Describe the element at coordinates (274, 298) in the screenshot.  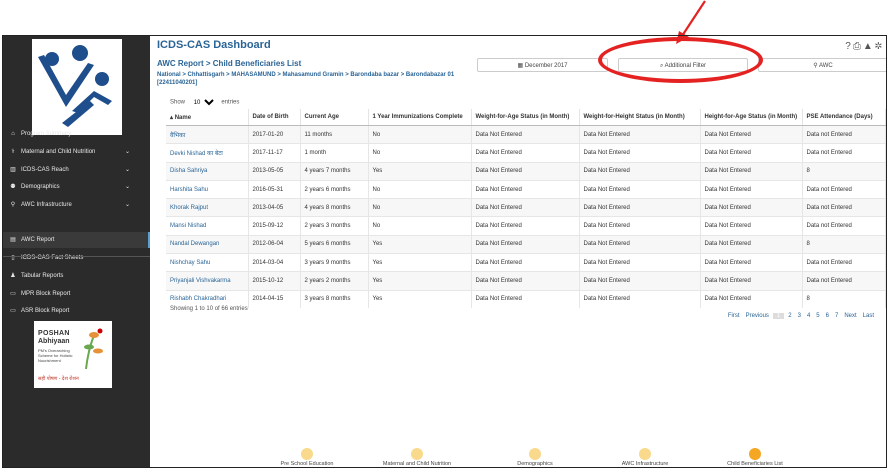
I see `table-cell: 2014-04-15` at that location.